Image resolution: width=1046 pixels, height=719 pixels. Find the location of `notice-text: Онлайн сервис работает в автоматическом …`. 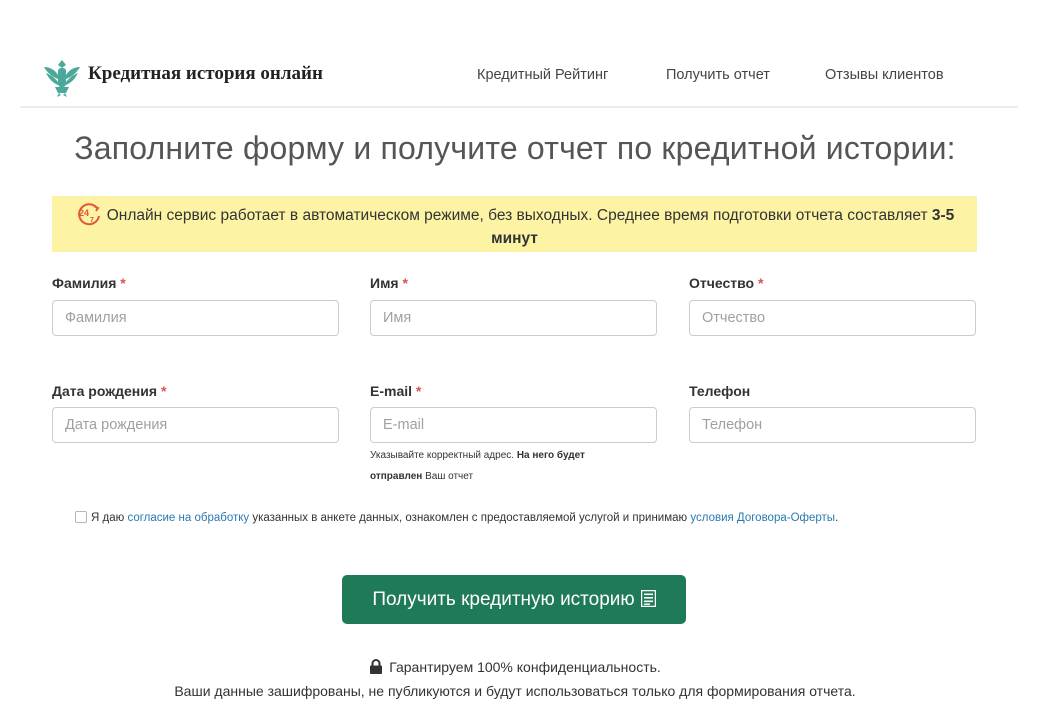

notice-text: Онлайн сервис работает в автоматическом … is located at coordinates (519, 215).